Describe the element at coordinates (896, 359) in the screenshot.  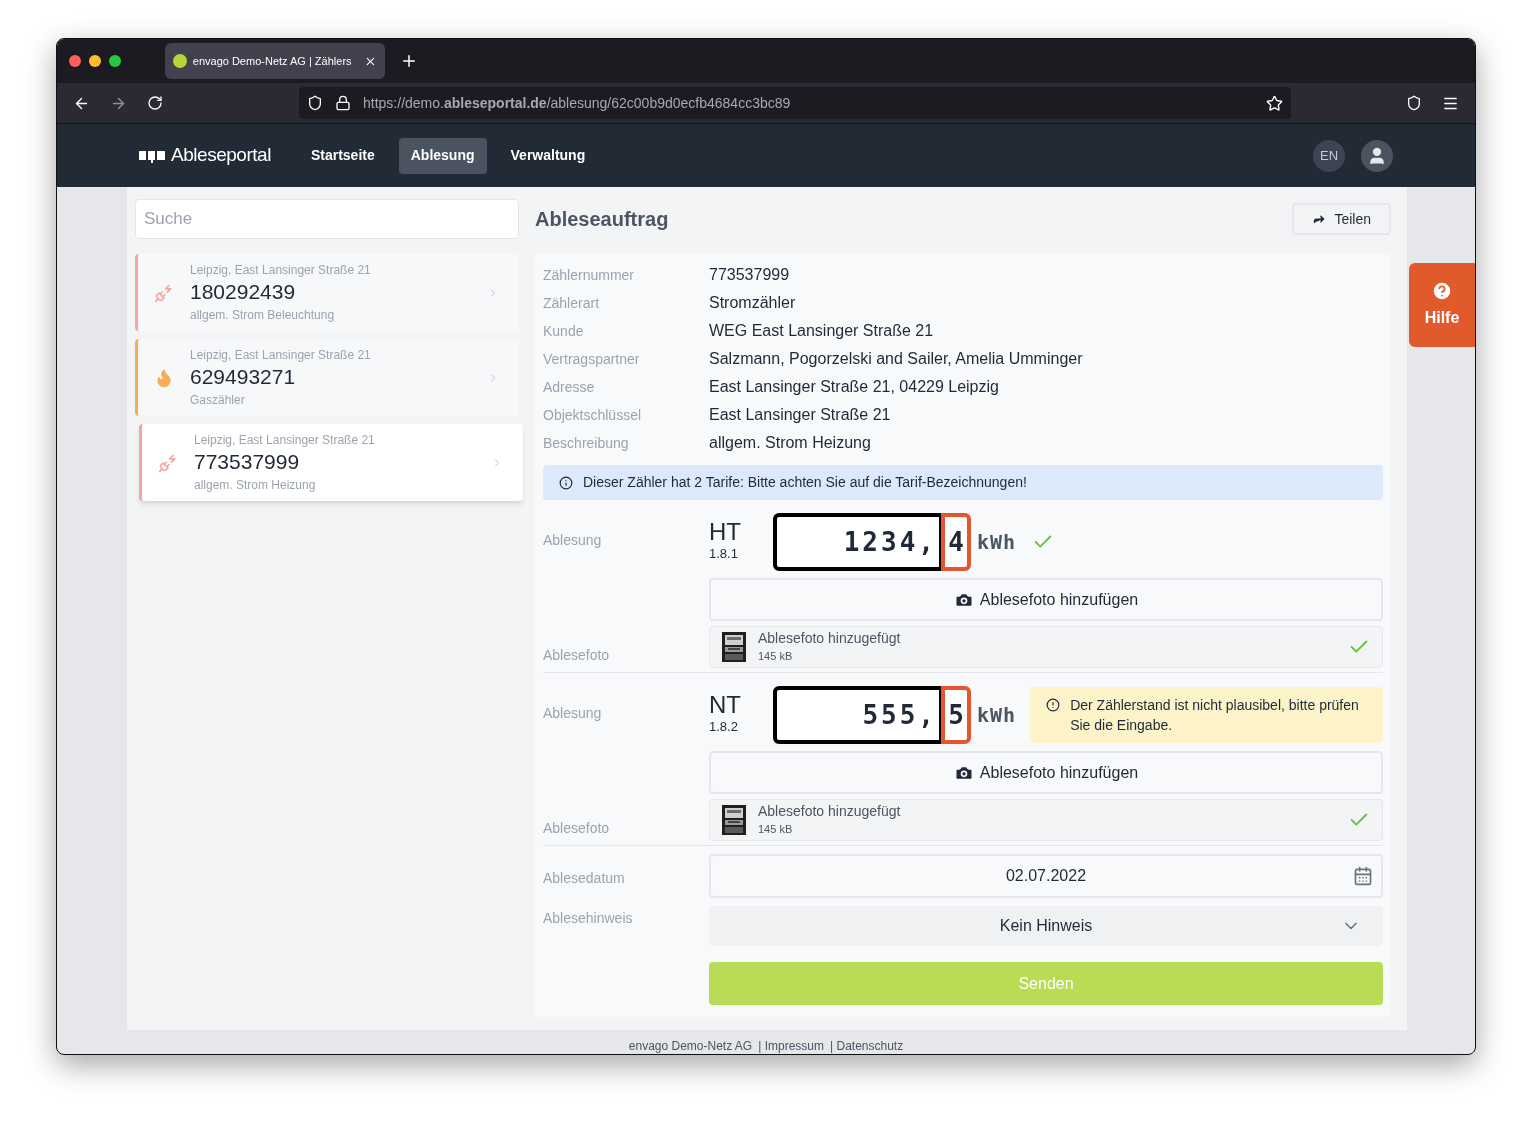
I see `field-value: Salzmann, Pogorzelski and Sailer, Amelia Umminger` at that location.